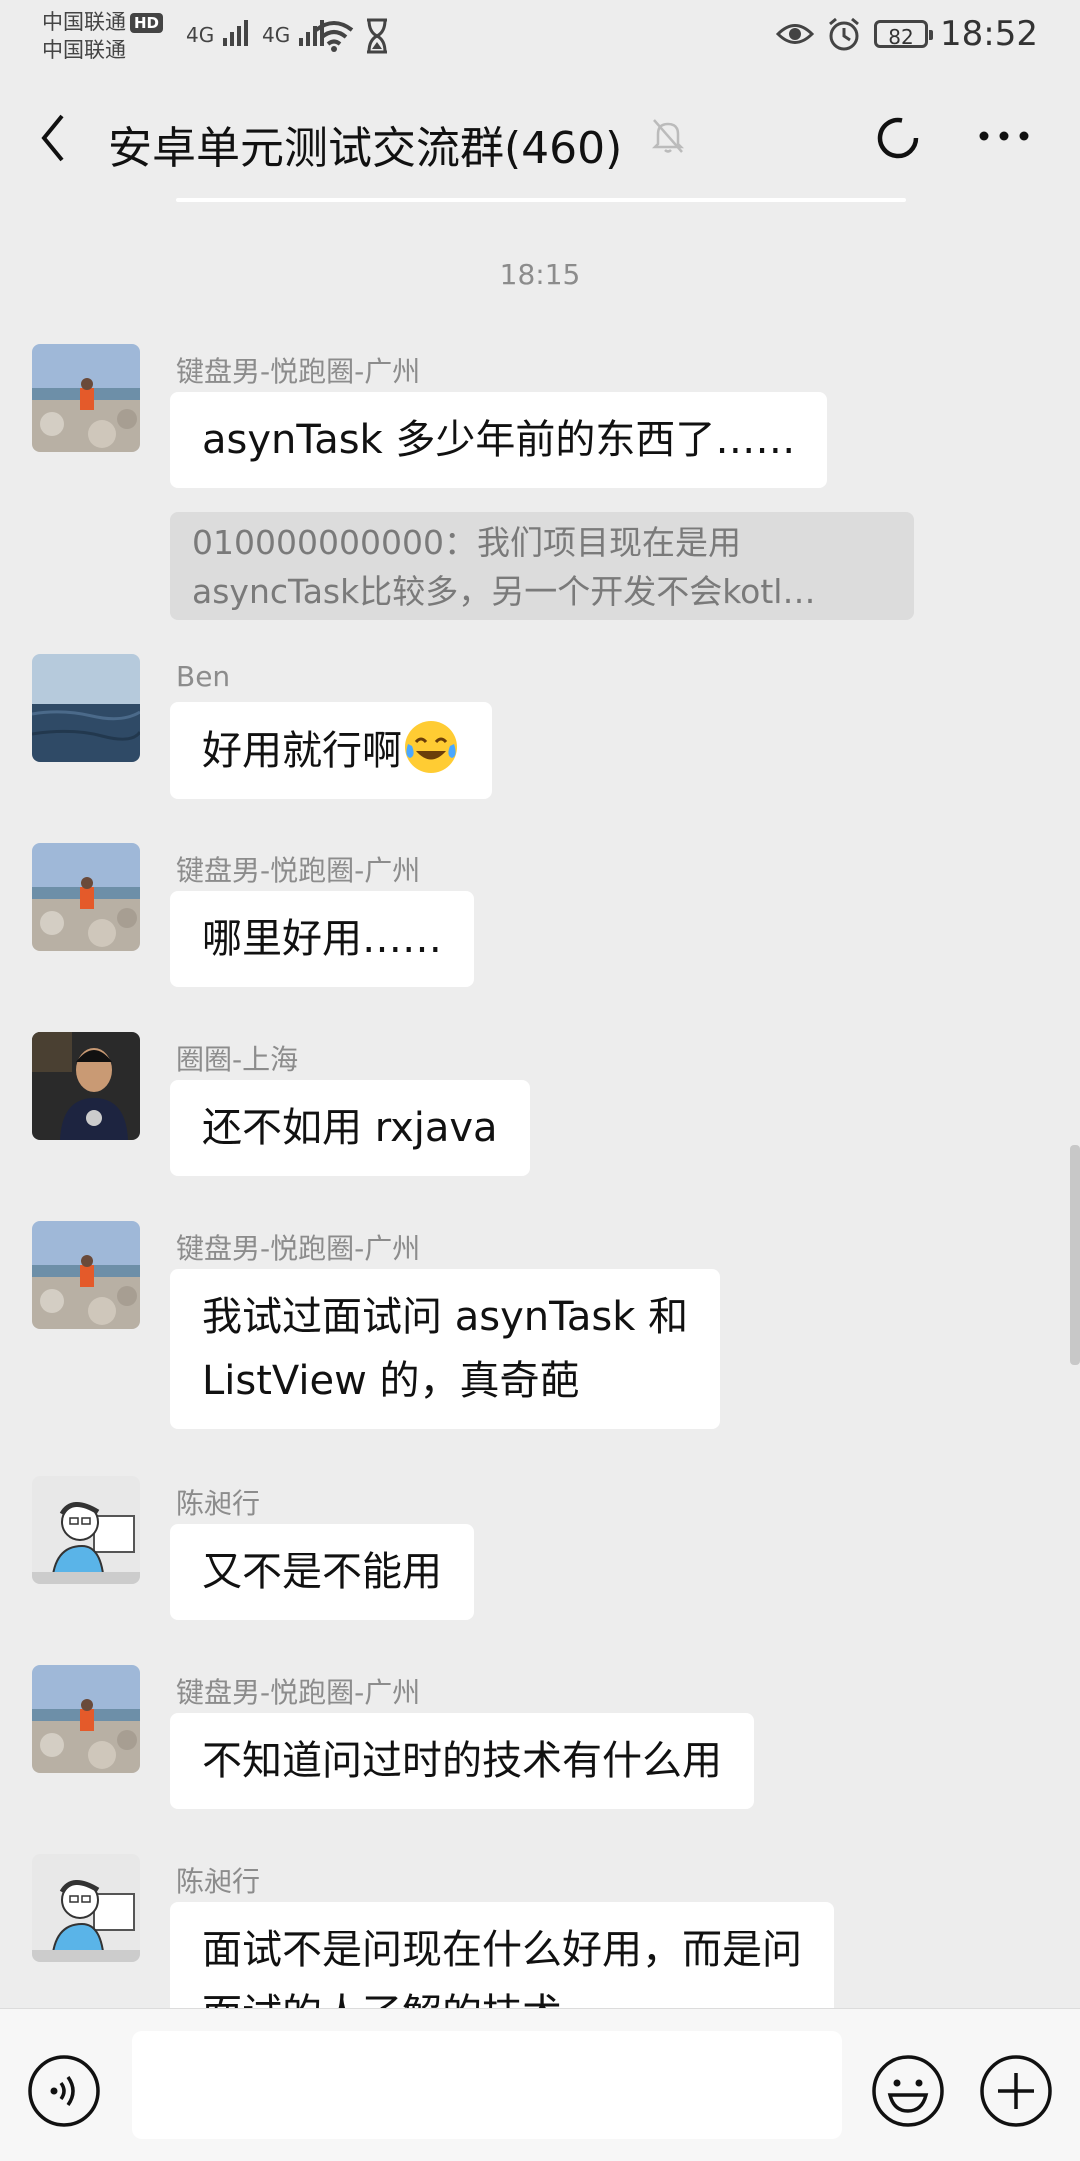 The image size is (1080, 2161). What do you see at coordinates (1016, 2091) in the screenshot?
I see `more-functions-plus-icon` at bounding box center [1016, 2091].